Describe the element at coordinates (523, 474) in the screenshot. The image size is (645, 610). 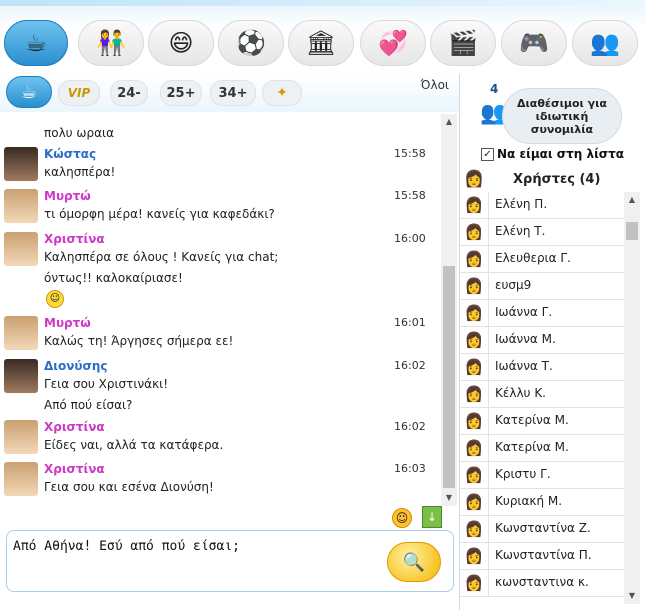
I see `user-name: Κριστυ Γ.` at that location.